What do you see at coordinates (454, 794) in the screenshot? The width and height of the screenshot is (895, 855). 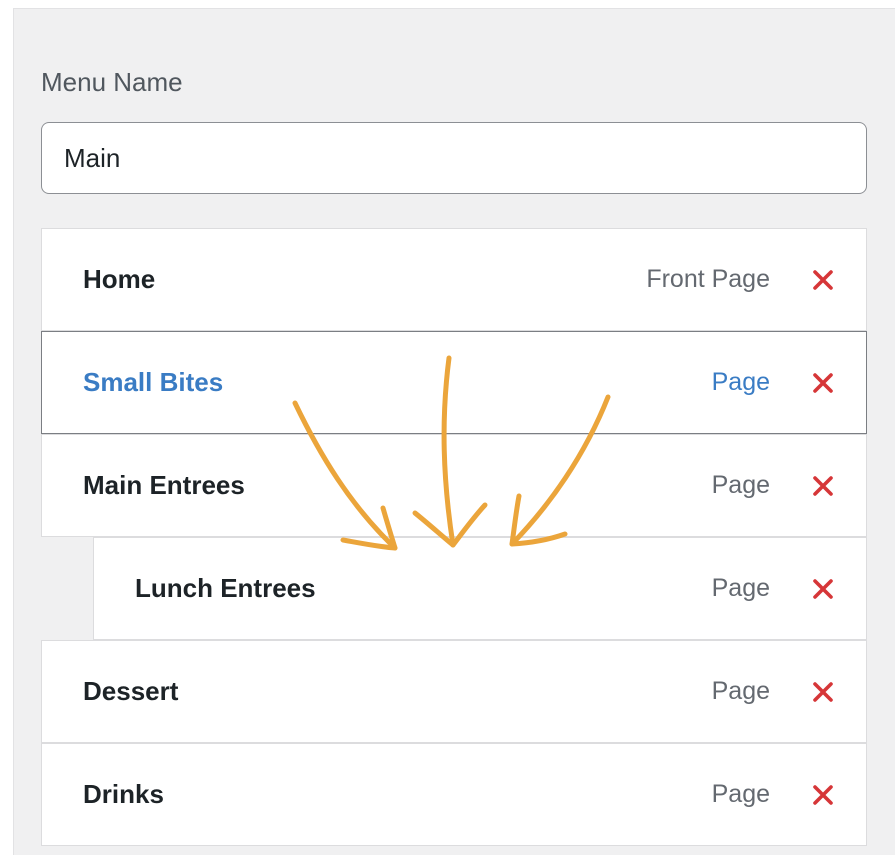 I see `menu-item-drinks: Drinks Page` at bounding box center [454, 794].